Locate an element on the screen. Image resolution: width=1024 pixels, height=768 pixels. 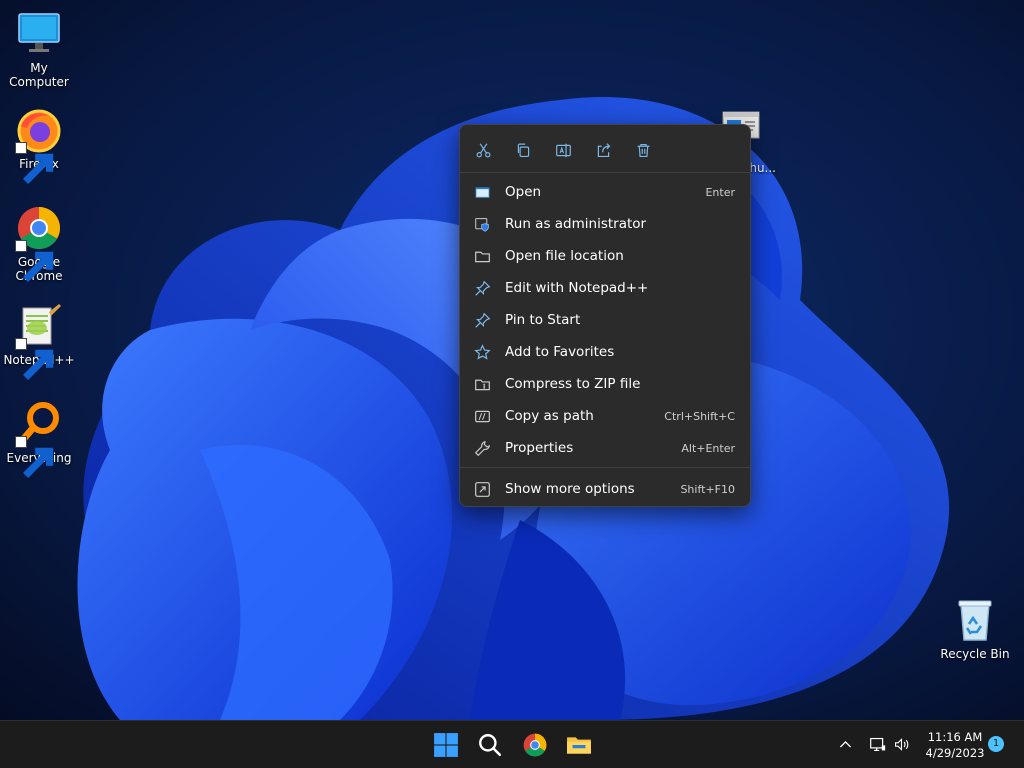
menu-item-properties: Properties Alt+Enter is located at coordinates (605, 448).